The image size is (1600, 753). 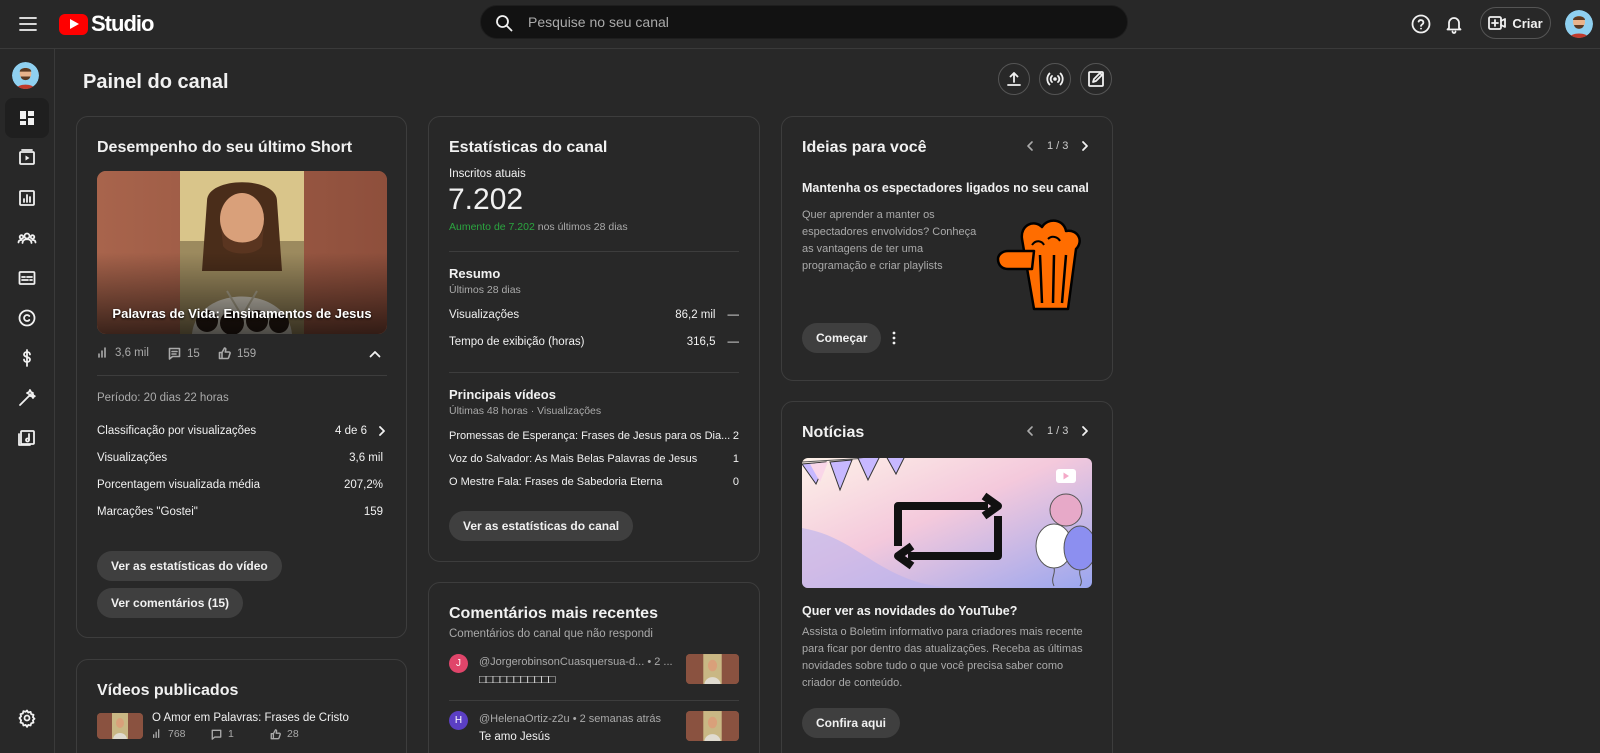 What do you see at coordinates (242, 431) in the screenshot?
I see `ranking-row: Classificação por visualizações 4 de 6` at bounding box center [242, 431].